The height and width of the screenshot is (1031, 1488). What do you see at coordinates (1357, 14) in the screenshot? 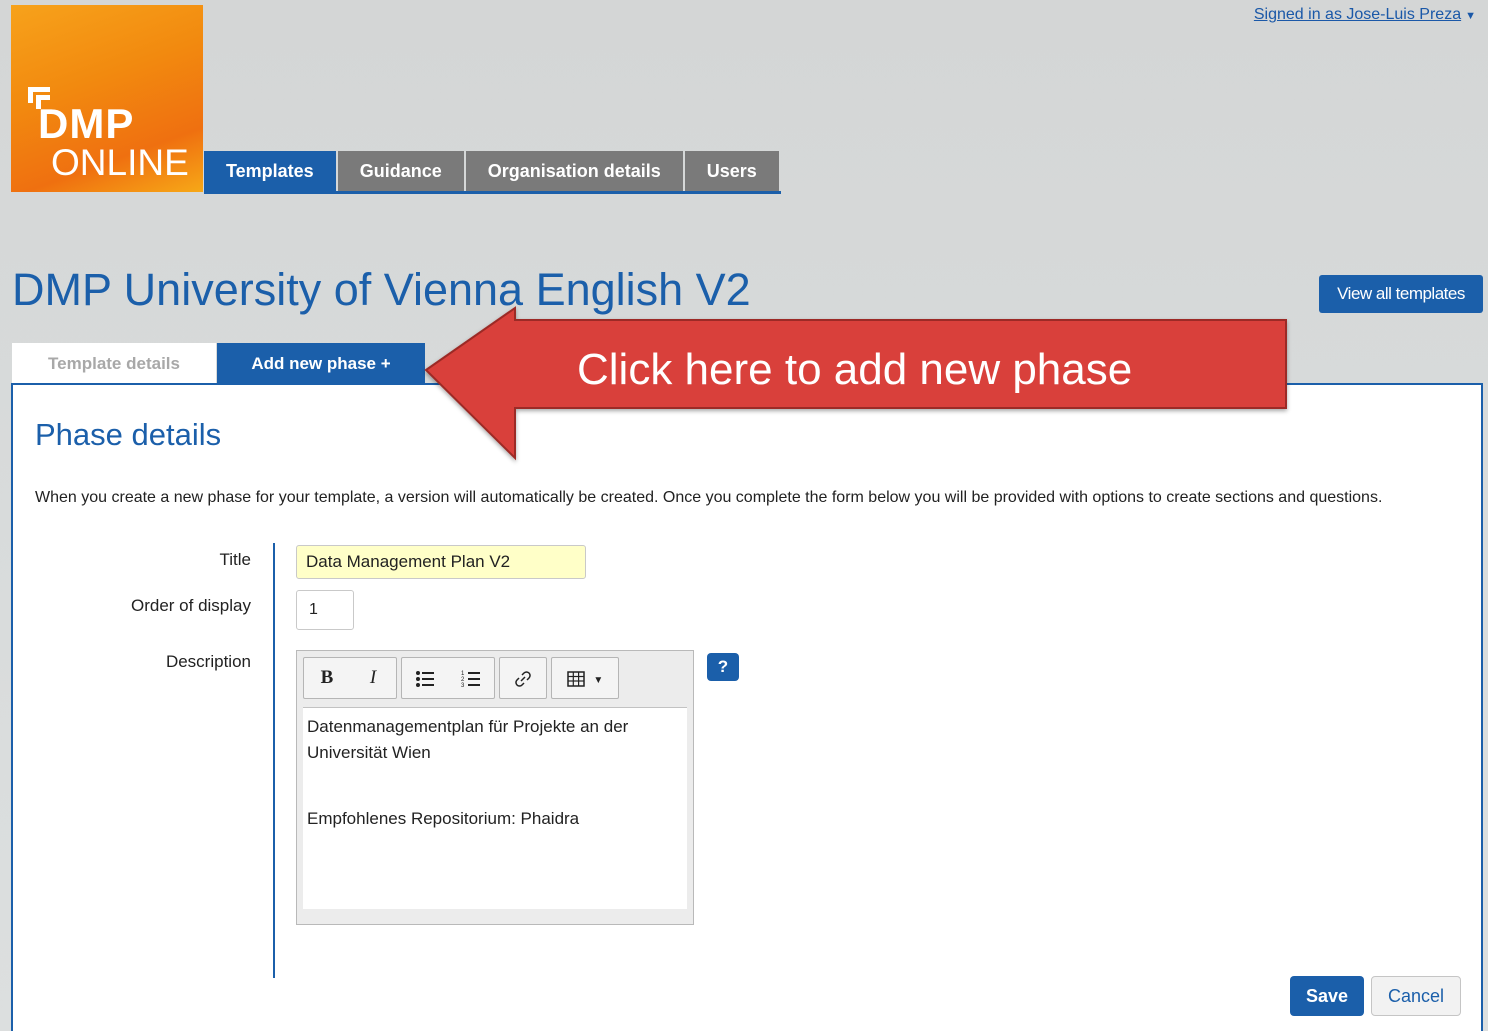
I see `signed-in-label: Signed in as Jose-Luis Preza` at bounding box center [1357, 14].